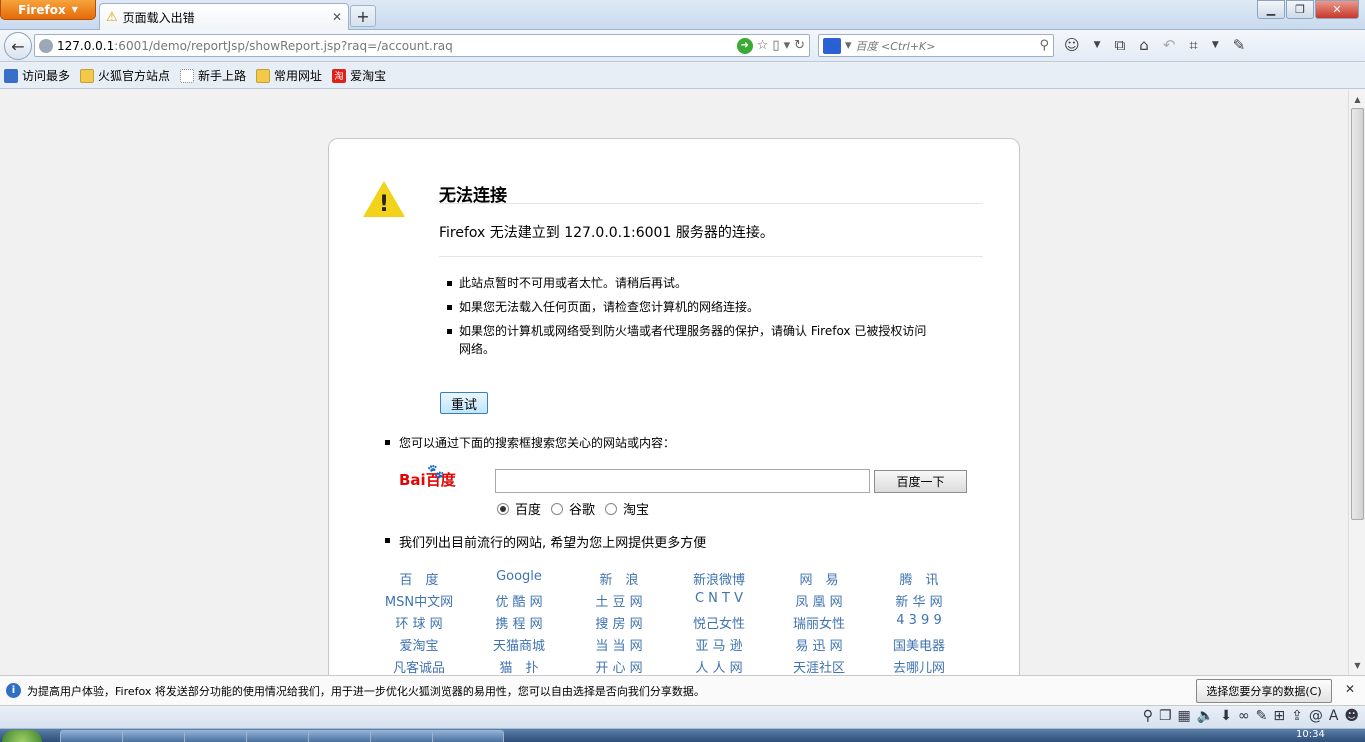  I want to click on title-bar: Firefox ▼ ⚠ 页面载入出错 ✕ + ▁ ❐ ✕, so click(682, 15).